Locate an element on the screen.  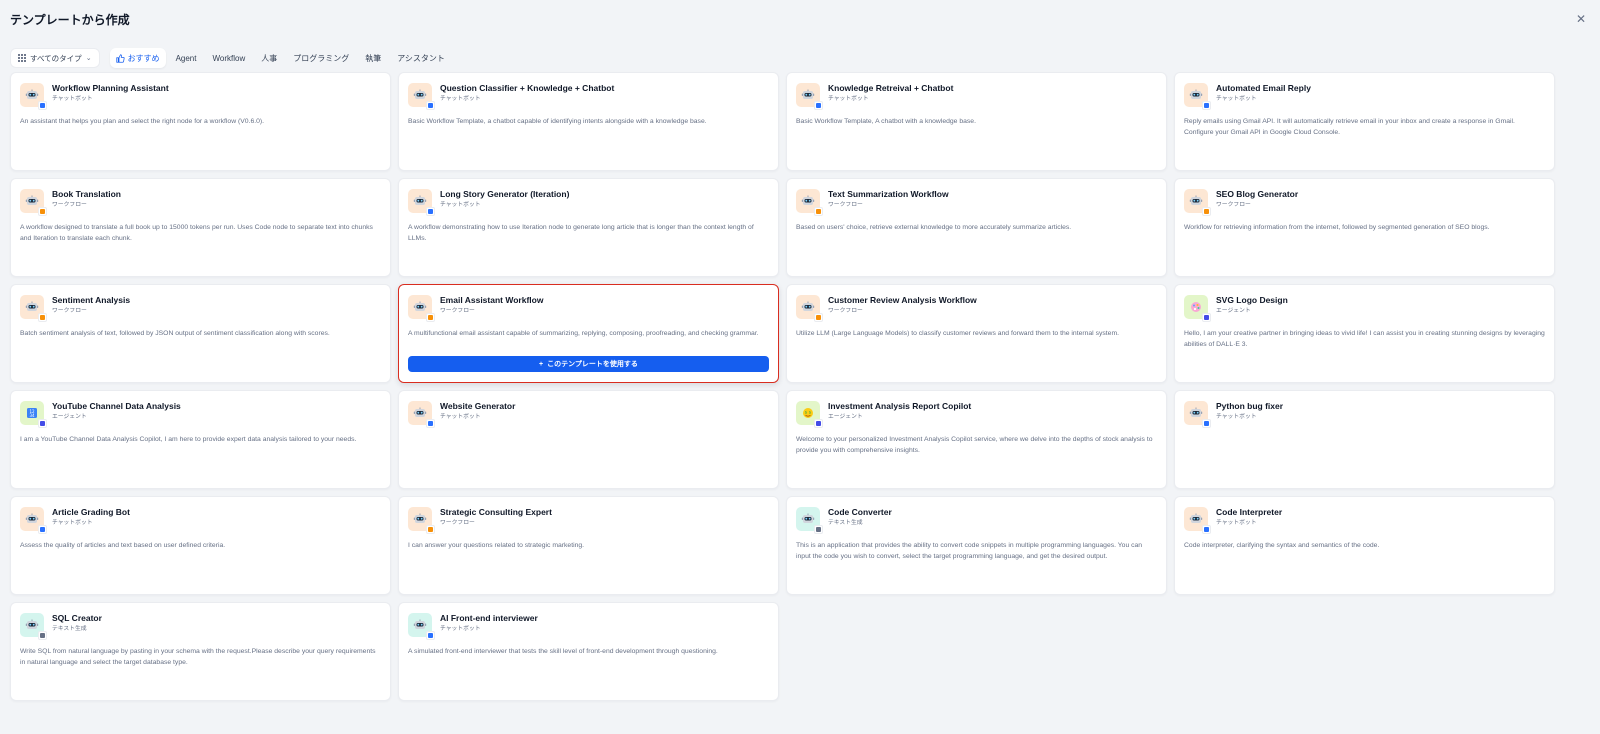
app-icon: $ $ is located at coordinates (809, 414).